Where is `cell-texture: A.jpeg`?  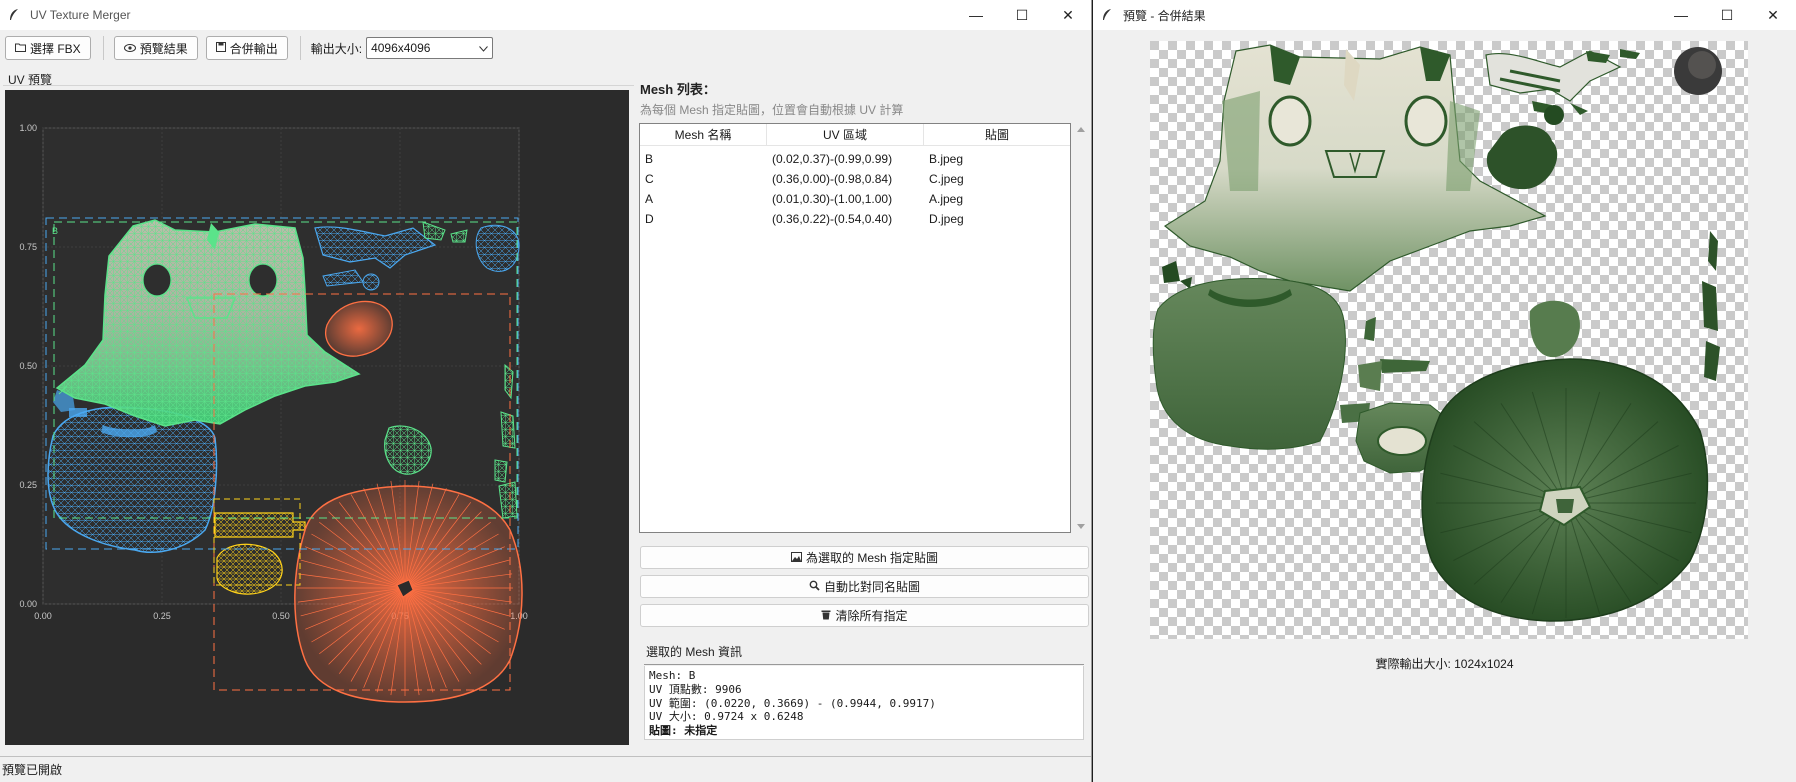
cell-texture: A.jpeg is located at coordinates (946, 199).